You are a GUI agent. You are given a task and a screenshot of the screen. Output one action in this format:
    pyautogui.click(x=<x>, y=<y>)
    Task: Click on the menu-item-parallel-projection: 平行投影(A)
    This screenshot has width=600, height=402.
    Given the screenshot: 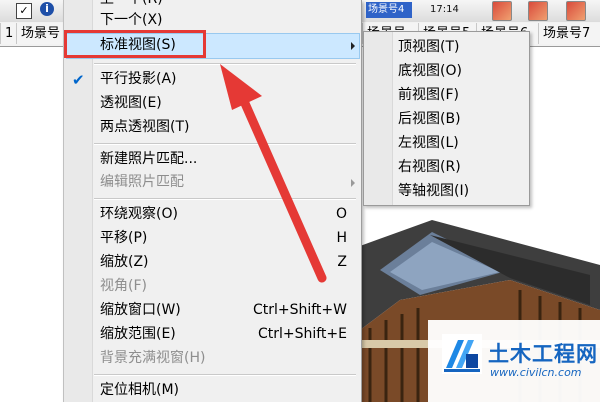 What is the action you would take?
    pyautogui.click(x=138, y=79)
    